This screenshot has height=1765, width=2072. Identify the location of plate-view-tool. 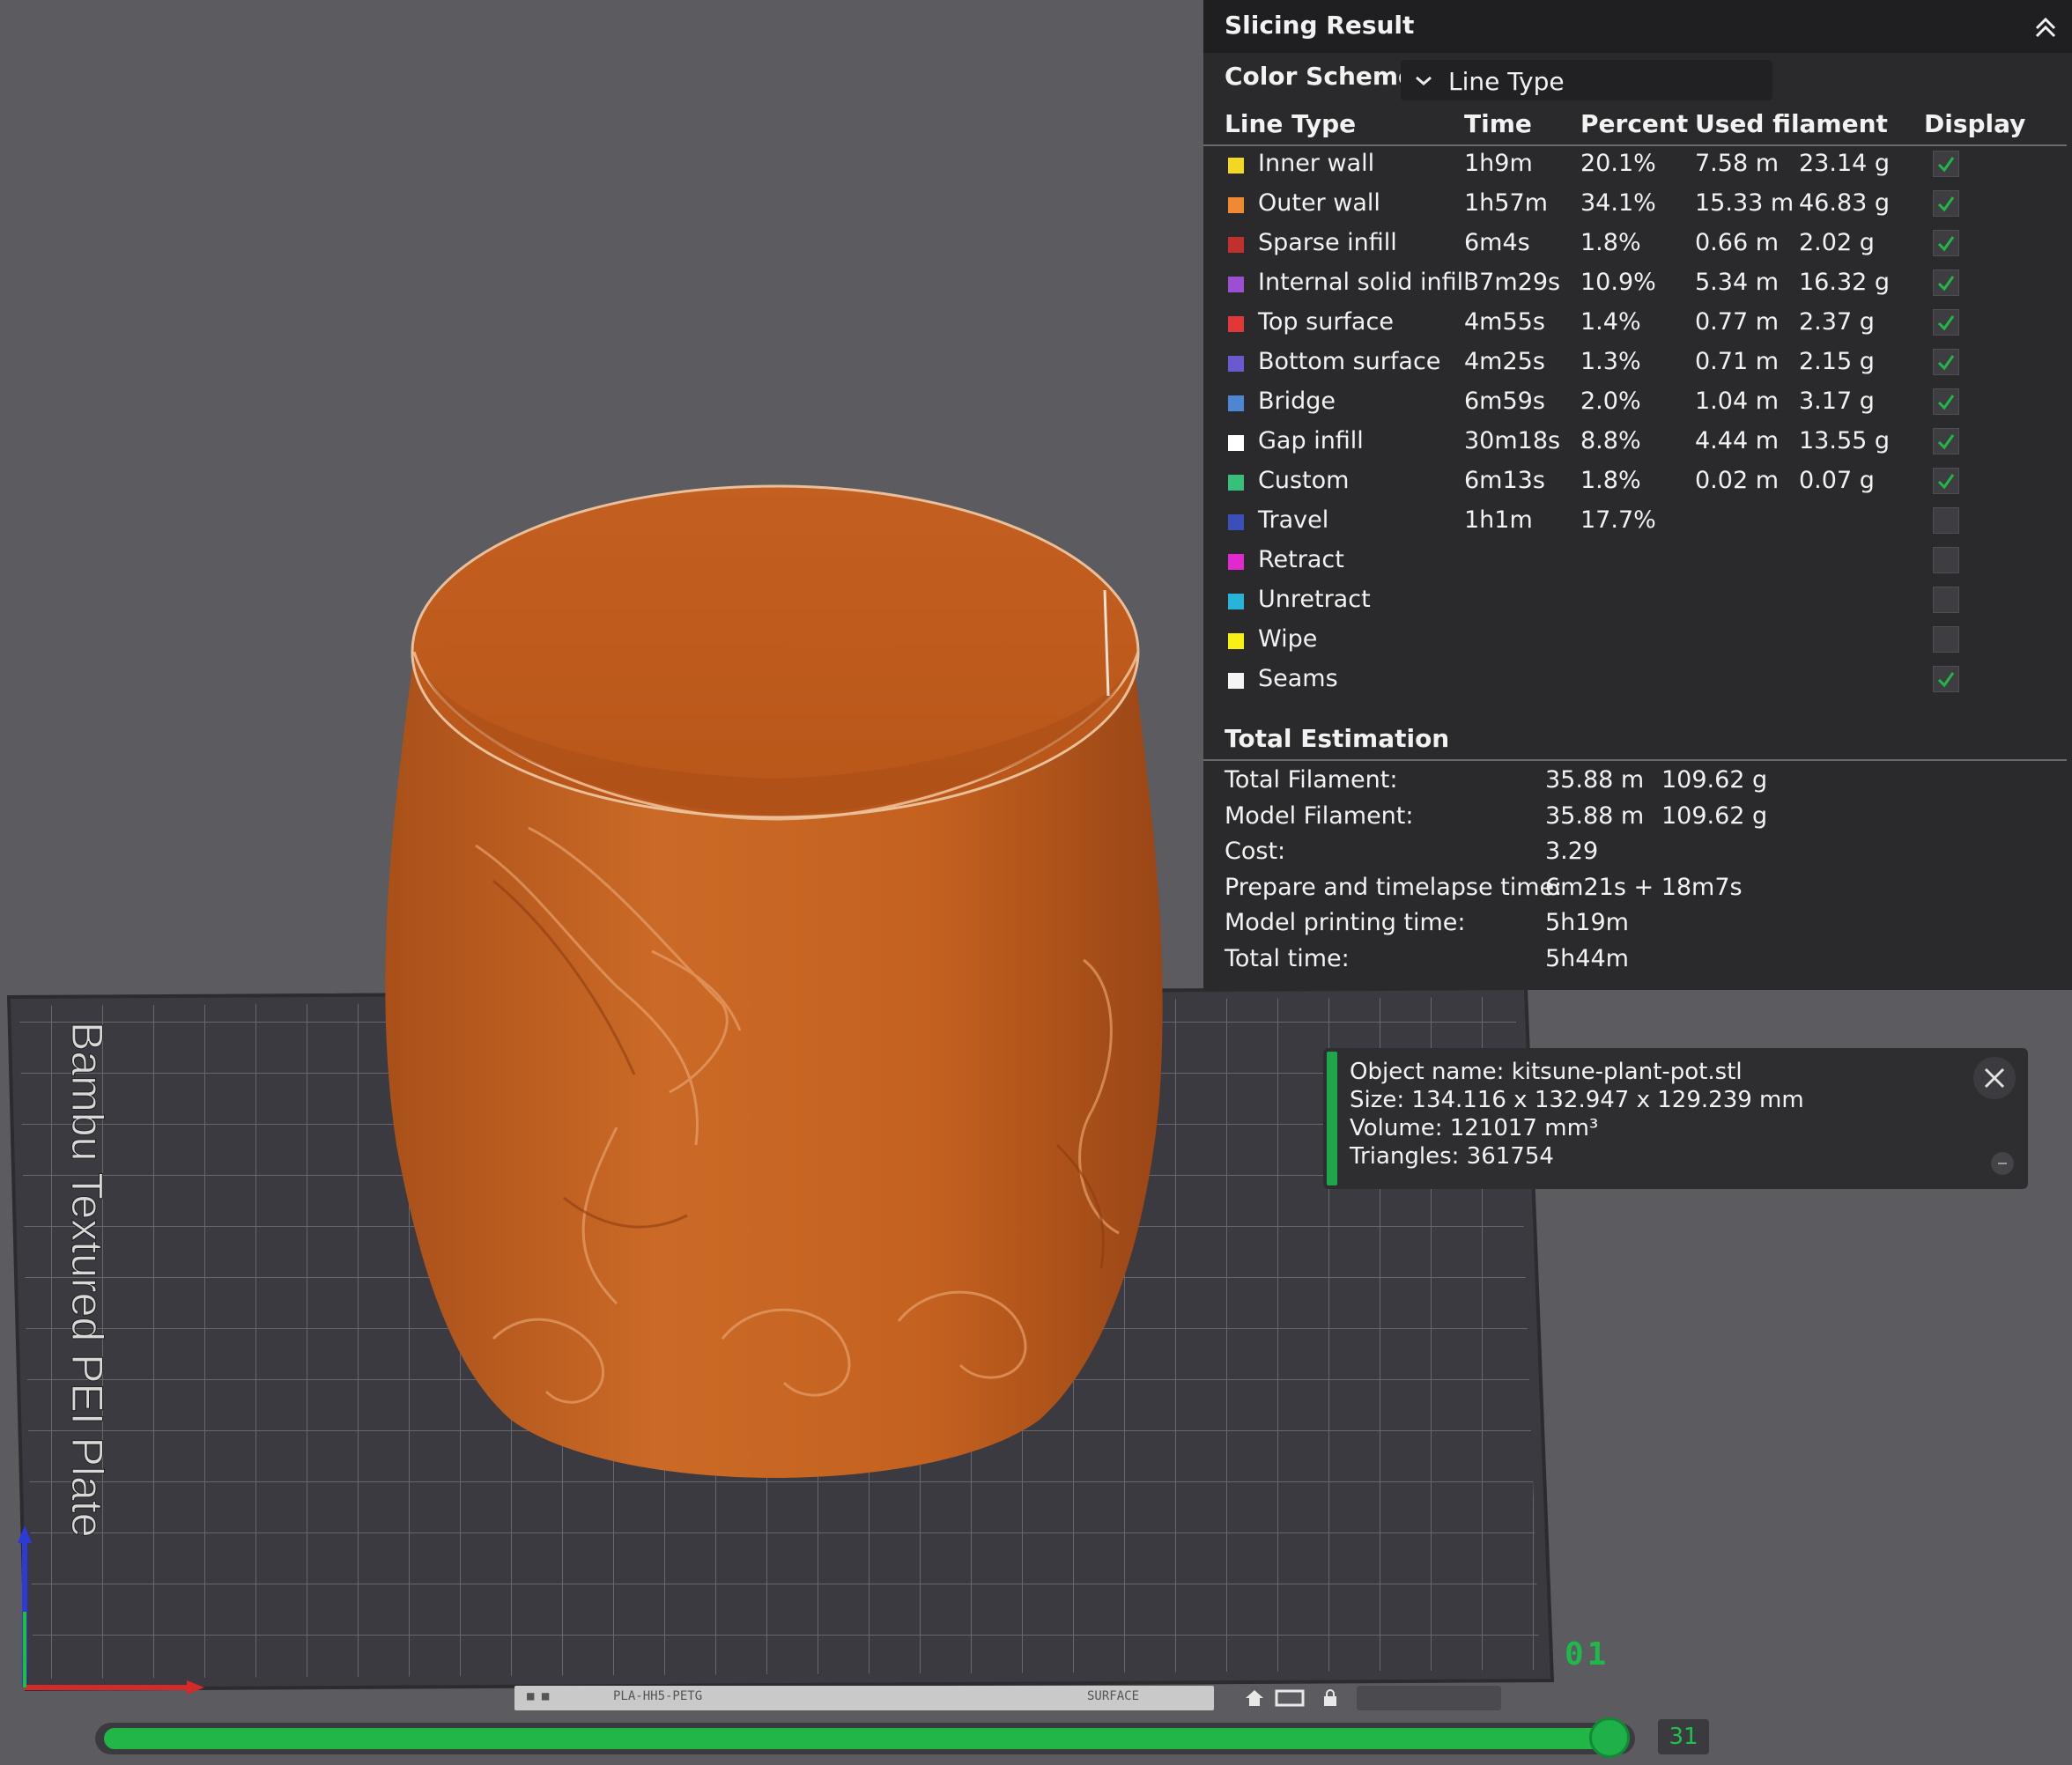
(1289, 1698).